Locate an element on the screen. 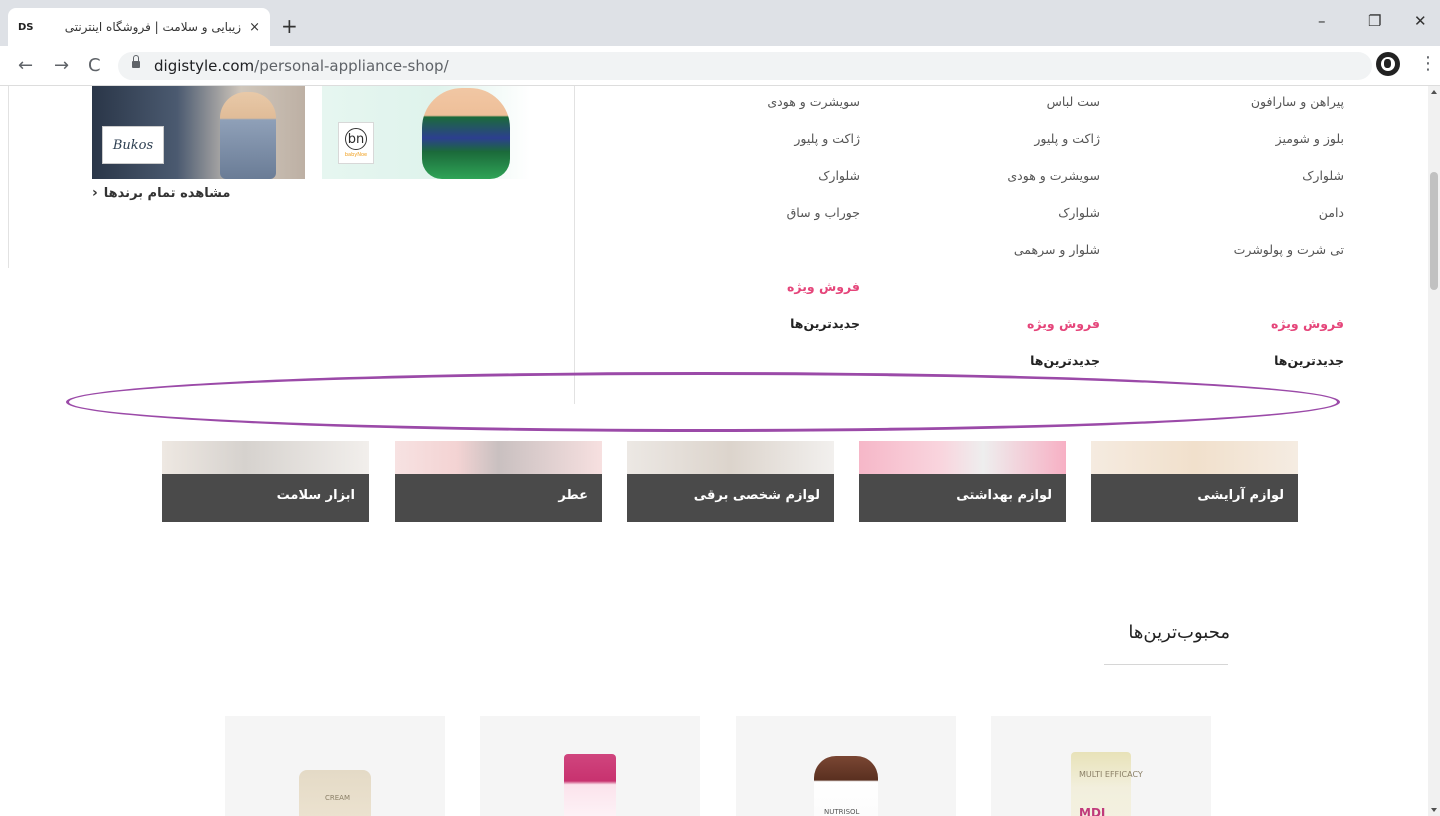 This screenshot has height=816, width=1440. menu-item: تی شرت و پولوشرت is located at coordinates (1254, 258).